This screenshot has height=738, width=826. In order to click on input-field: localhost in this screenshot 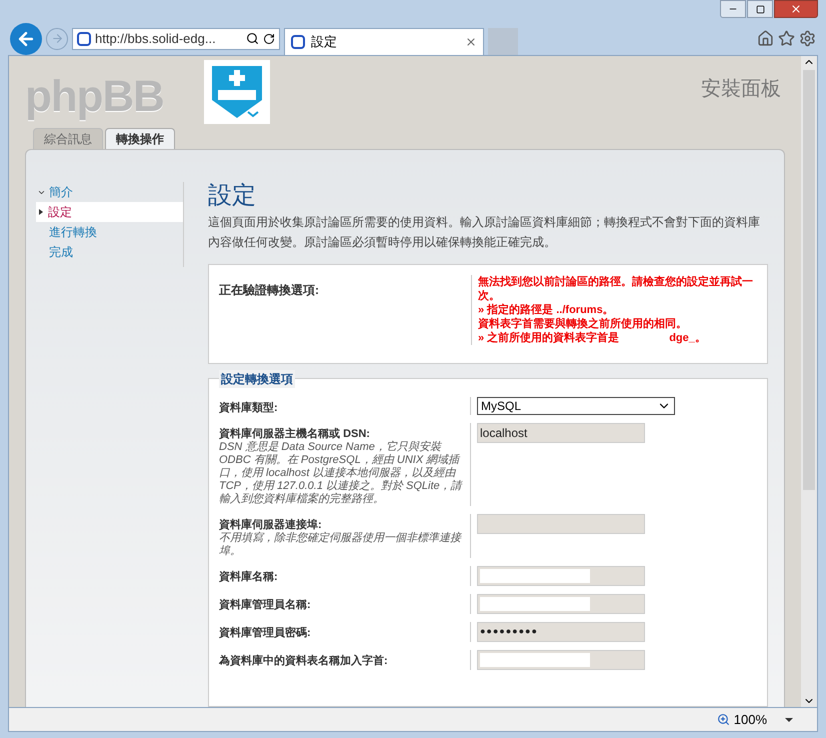, I will do `click(561, 433)`.